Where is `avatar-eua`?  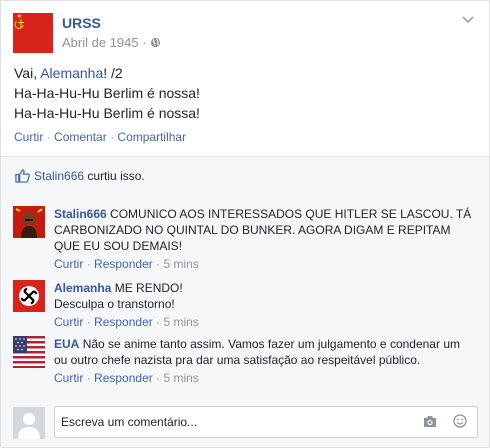 avatar-eua is located at coordinates (29, 352).